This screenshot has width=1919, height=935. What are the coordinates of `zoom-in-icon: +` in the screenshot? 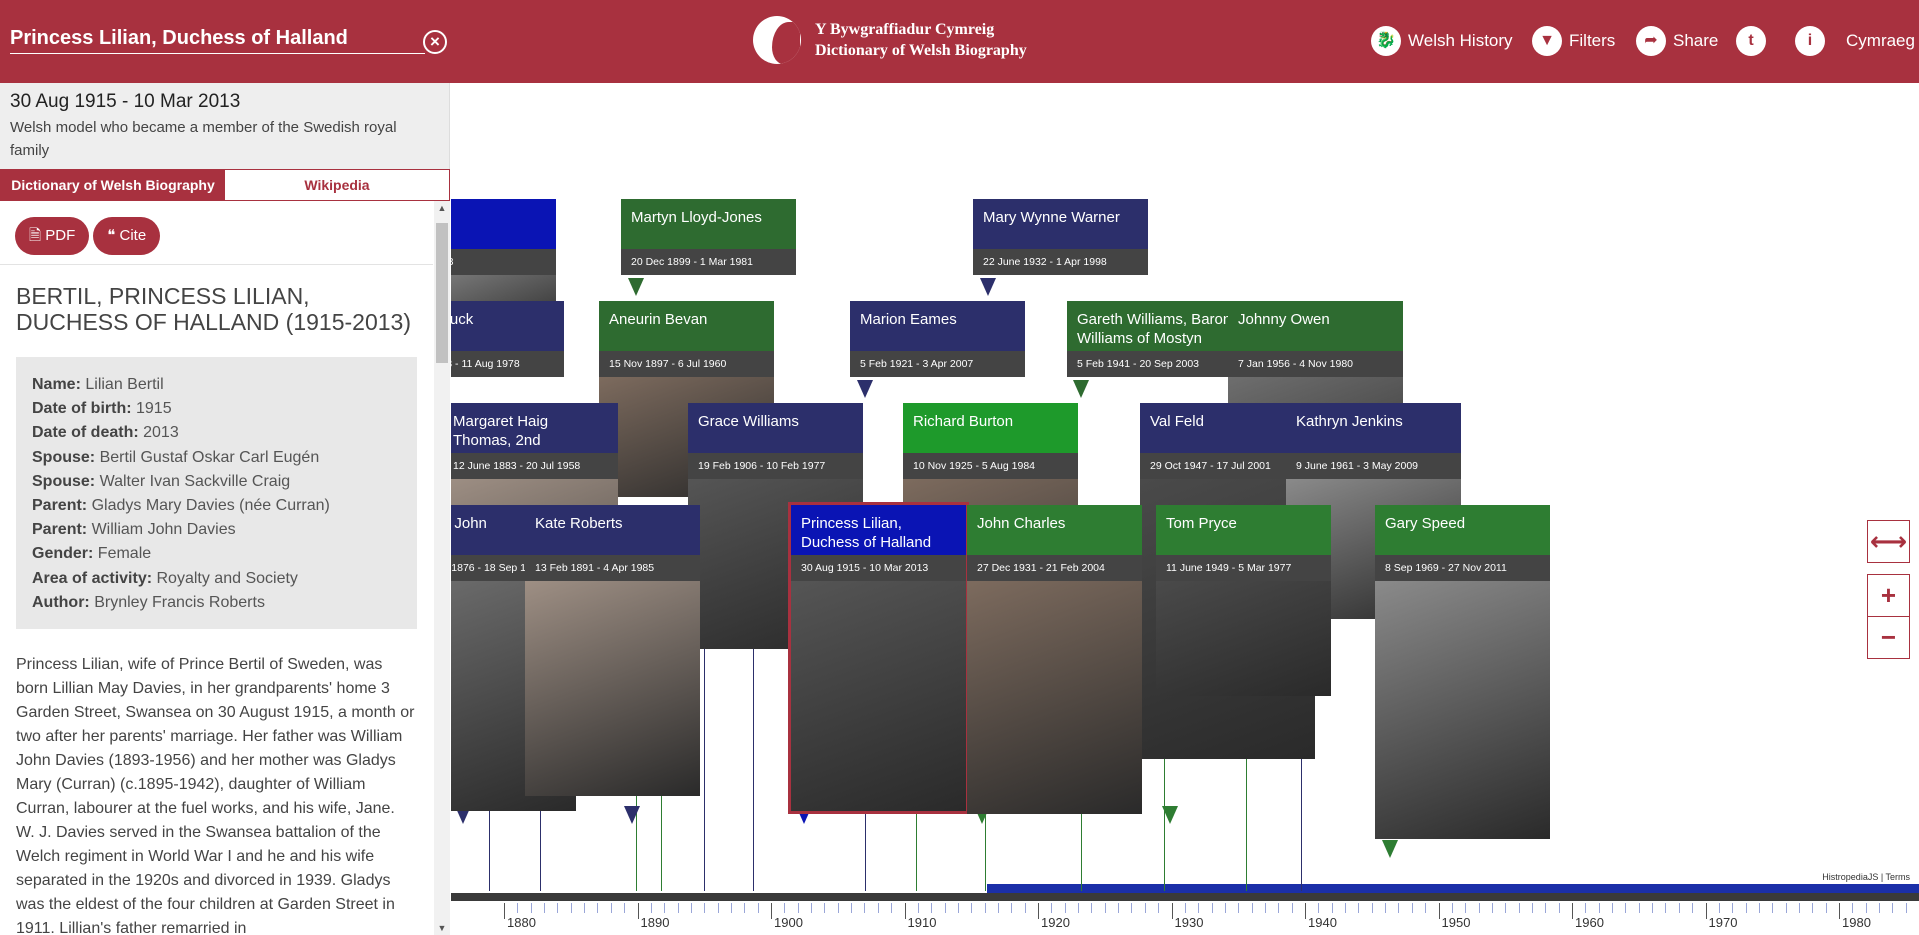 It's located at (1888, 595).